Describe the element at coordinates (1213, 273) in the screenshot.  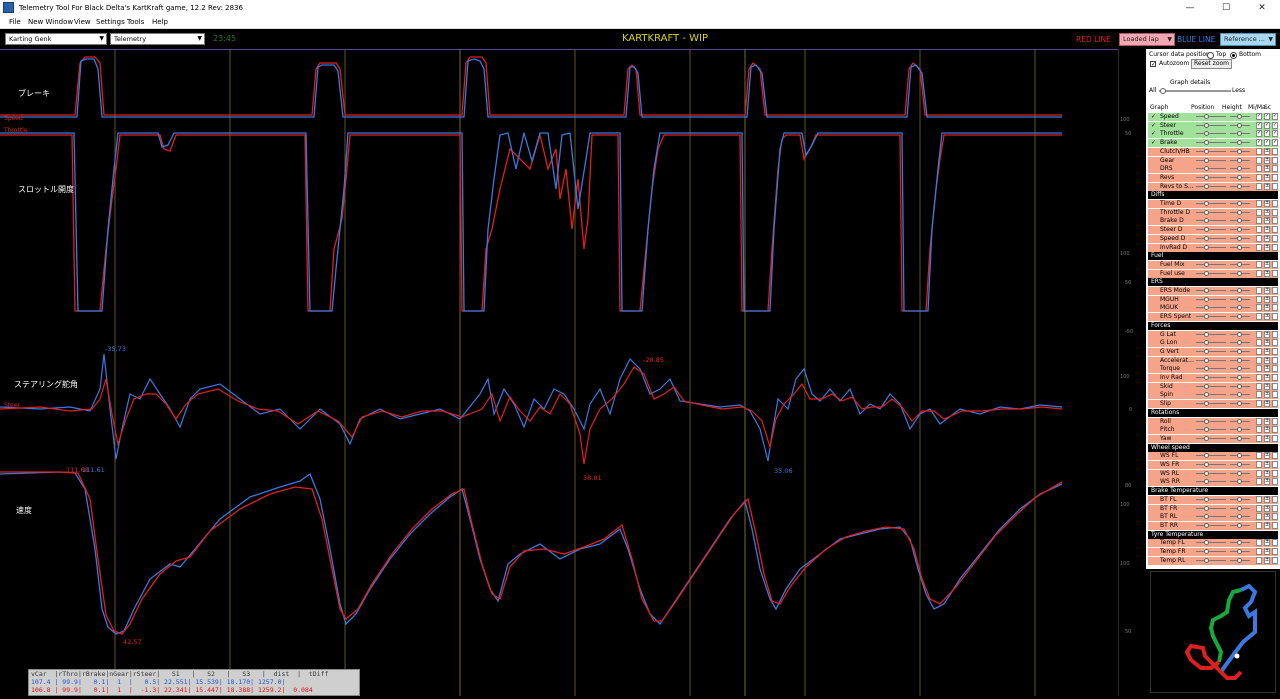
I see `graph-row: Fuel use ±` at that location.